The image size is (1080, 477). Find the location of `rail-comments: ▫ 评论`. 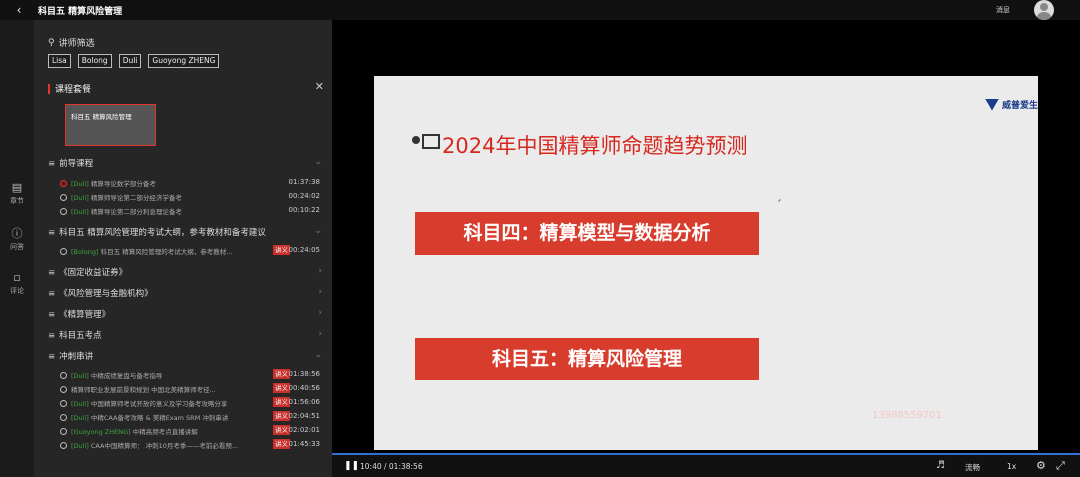

rail-comments: ▫ 评论 is located at coordinates (17, 284).